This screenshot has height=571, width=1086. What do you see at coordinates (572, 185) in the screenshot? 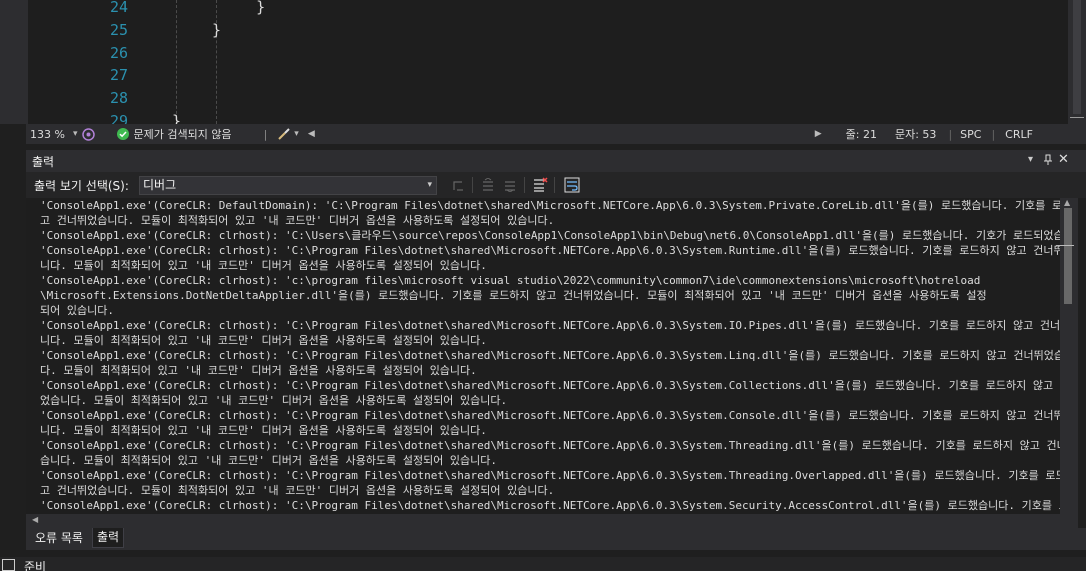
I see `word-wrap-icon` at bounding box center [572, 185].